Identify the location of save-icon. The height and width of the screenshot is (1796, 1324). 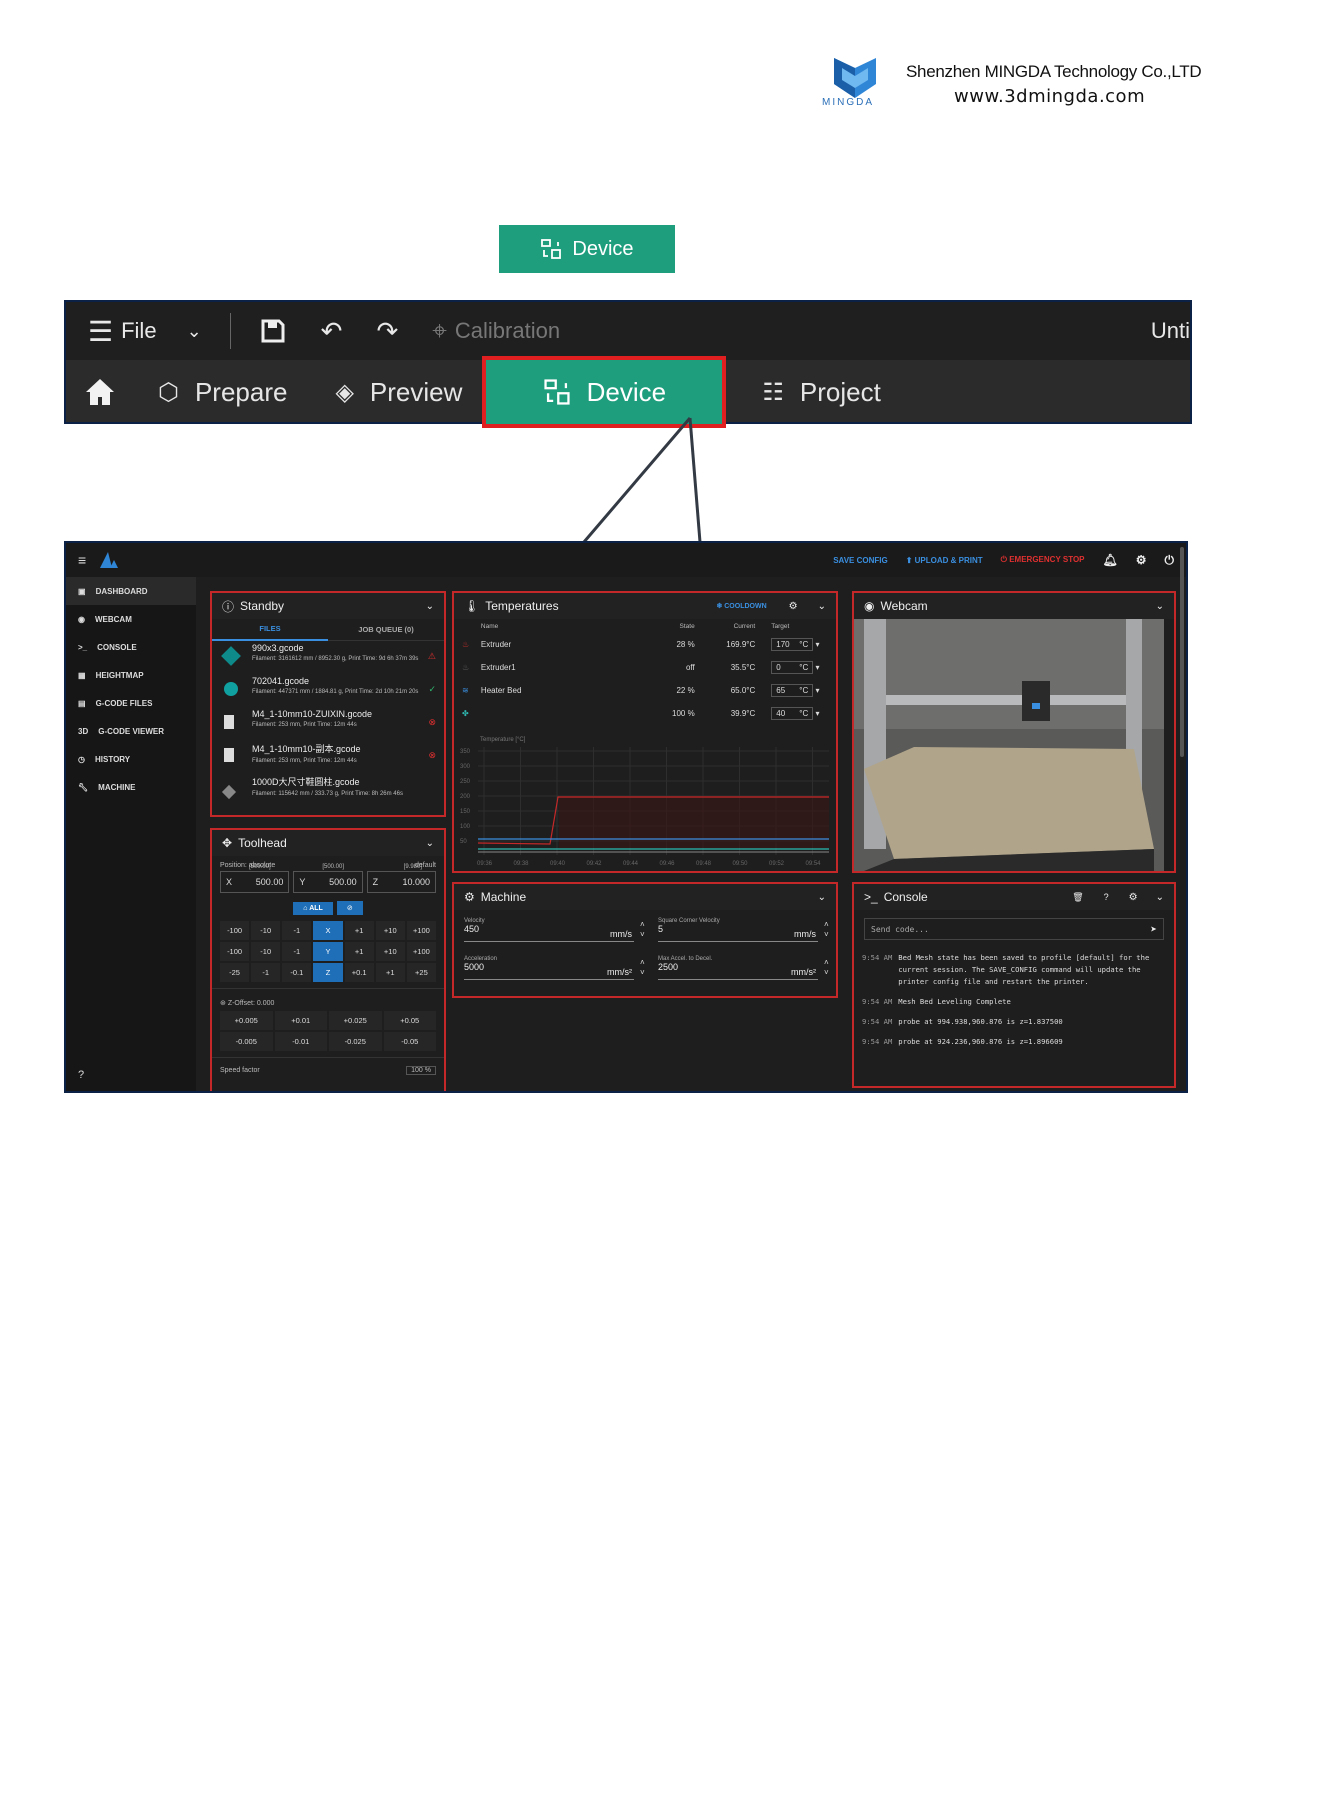
(273, 331).